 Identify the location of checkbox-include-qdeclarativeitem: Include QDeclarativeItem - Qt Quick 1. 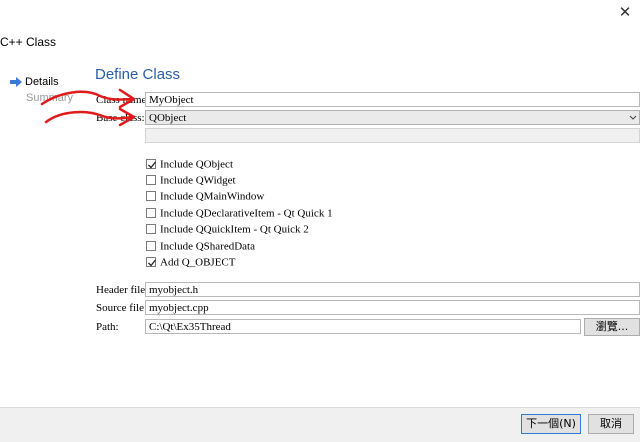
(239, 215).